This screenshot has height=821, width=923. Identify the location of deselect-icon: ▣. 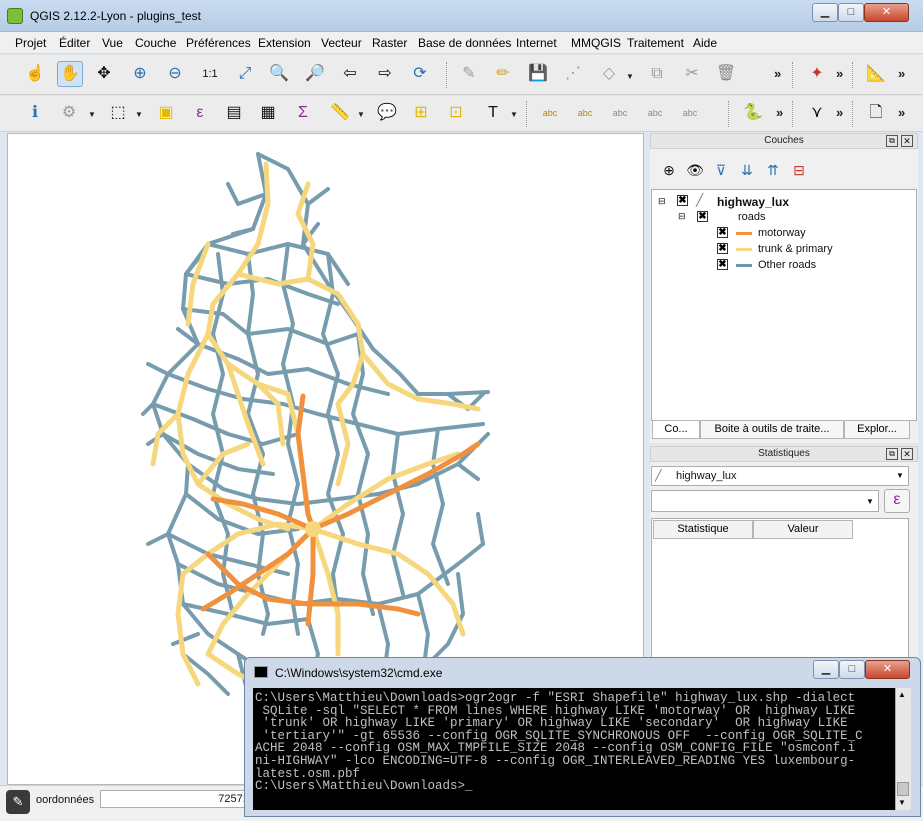
(166, 113).